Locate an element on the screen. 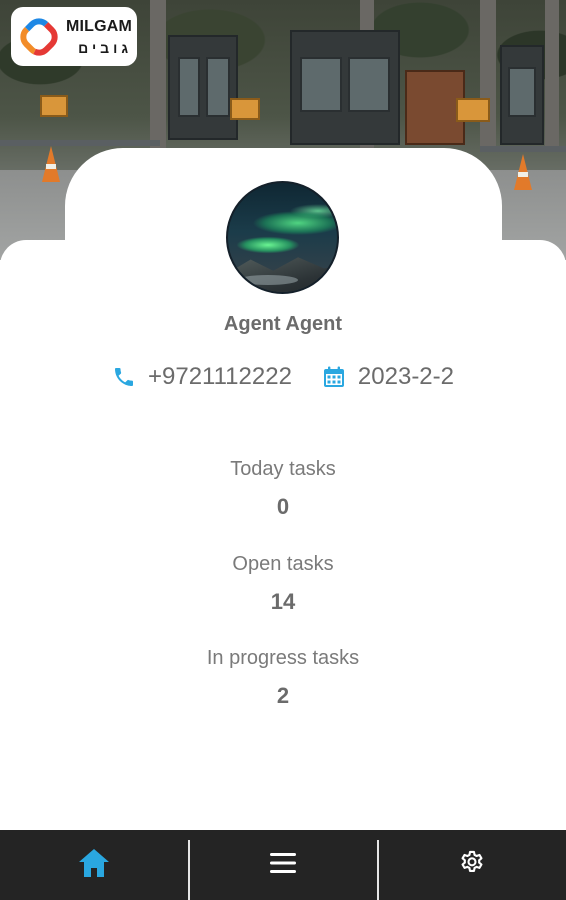 The width and height of the screenshot is (566, 900). logo-text-he: גובים is located at coordinates (105, 47).